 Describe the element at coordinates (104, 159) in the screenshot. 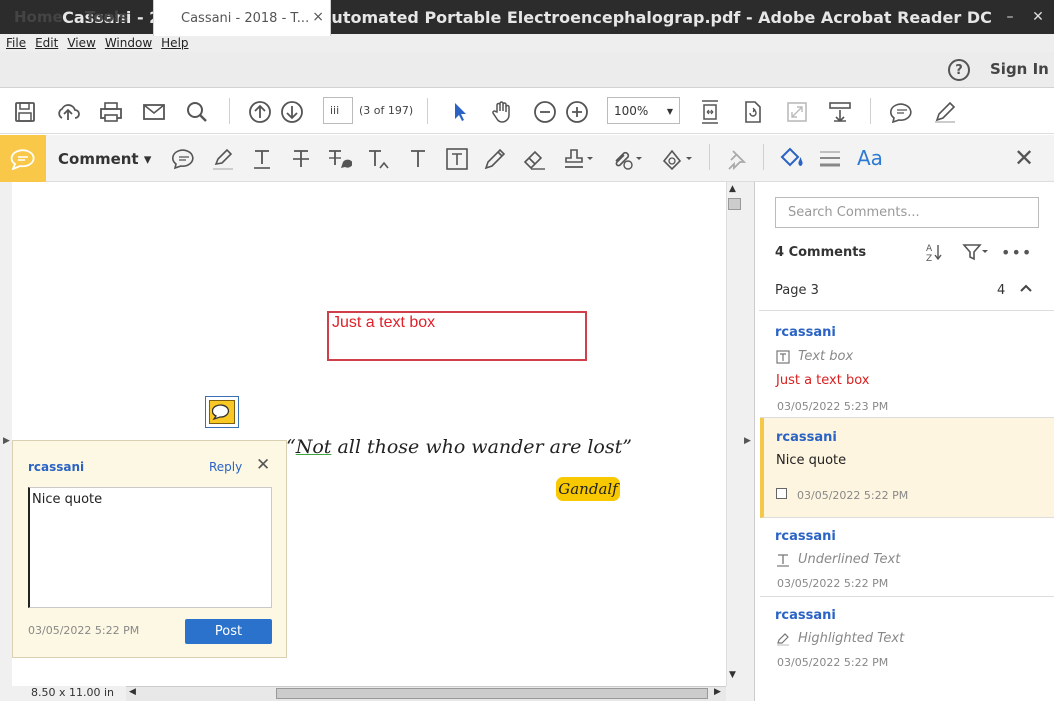

I see `comment-menu-button: Comment ▾` at that location.